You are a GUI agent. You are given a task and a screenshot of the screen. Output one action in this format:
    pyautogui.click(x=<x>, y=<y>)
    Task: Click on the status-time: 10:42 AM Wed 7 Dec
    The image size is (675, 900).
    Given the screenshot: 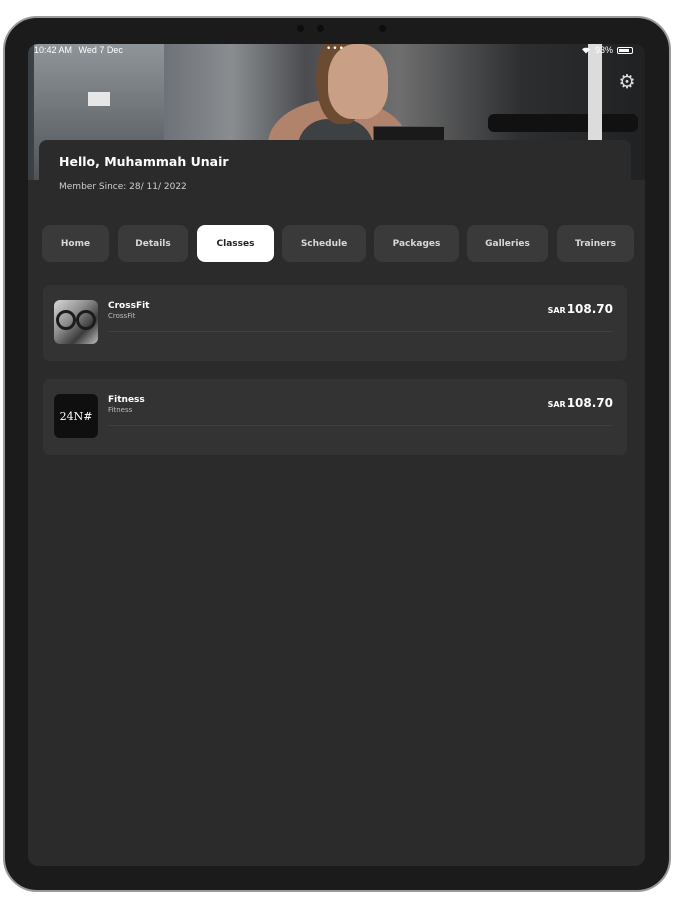 What is the action you would take?
    pyautogui.click(x=78, y=50)
    